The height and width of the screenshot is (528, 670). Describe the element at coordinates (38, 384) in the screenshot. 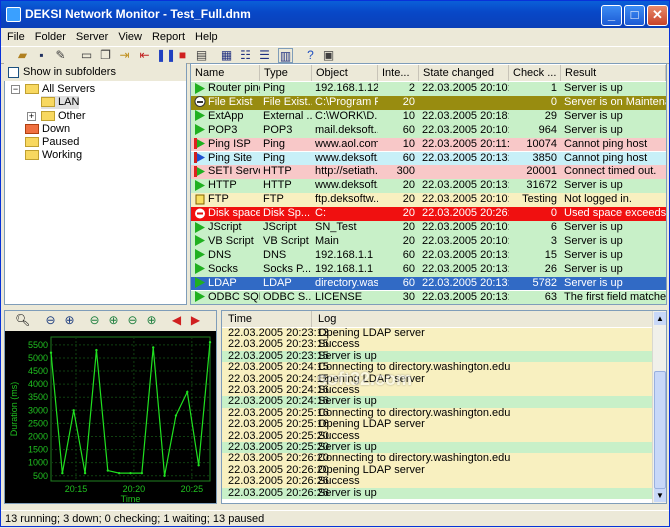

I see `y-tick-label: 4000` at that location.